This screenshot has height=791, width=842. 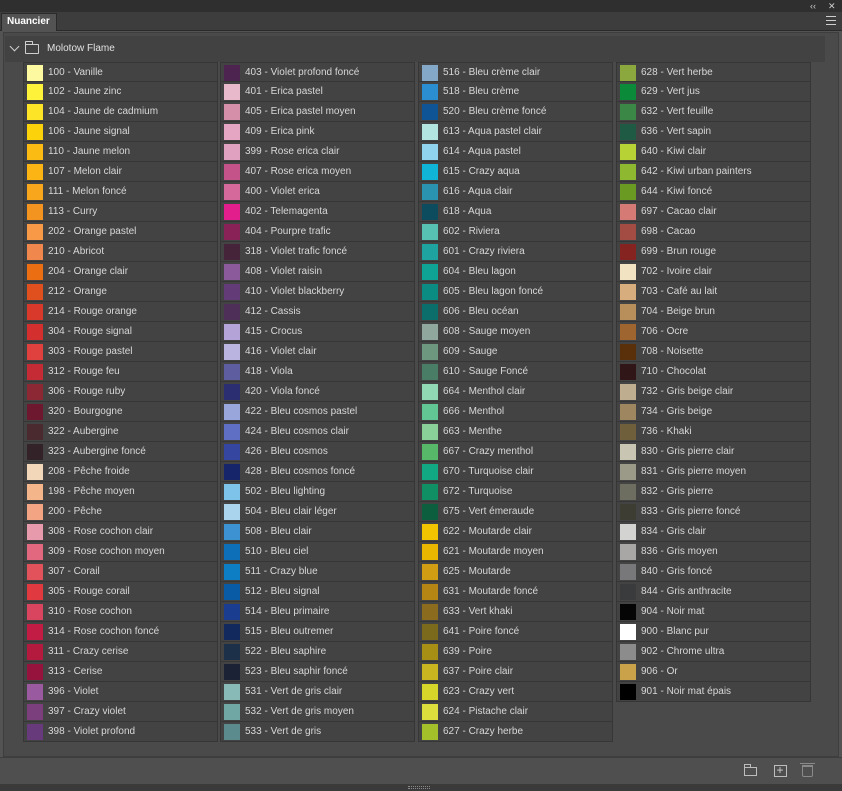 I want to click on swatch-item: 510 - Bleu ciel, so click(x=317, y=552).